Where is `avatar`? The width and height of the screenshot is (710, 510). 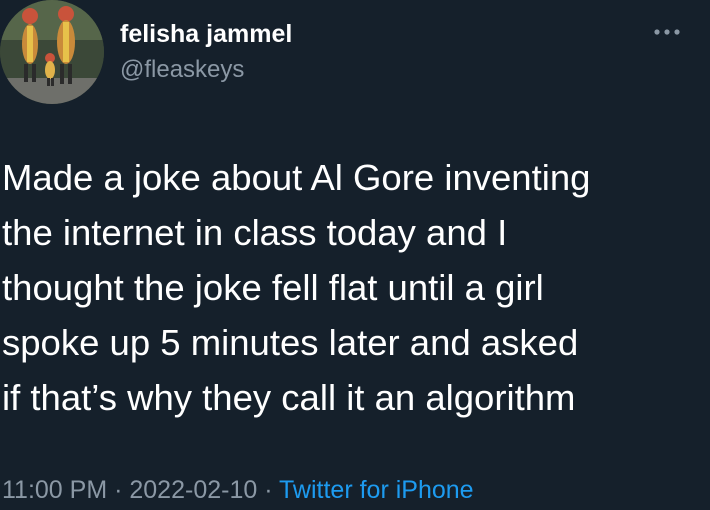 avatar is located at coordinates (52, 52).